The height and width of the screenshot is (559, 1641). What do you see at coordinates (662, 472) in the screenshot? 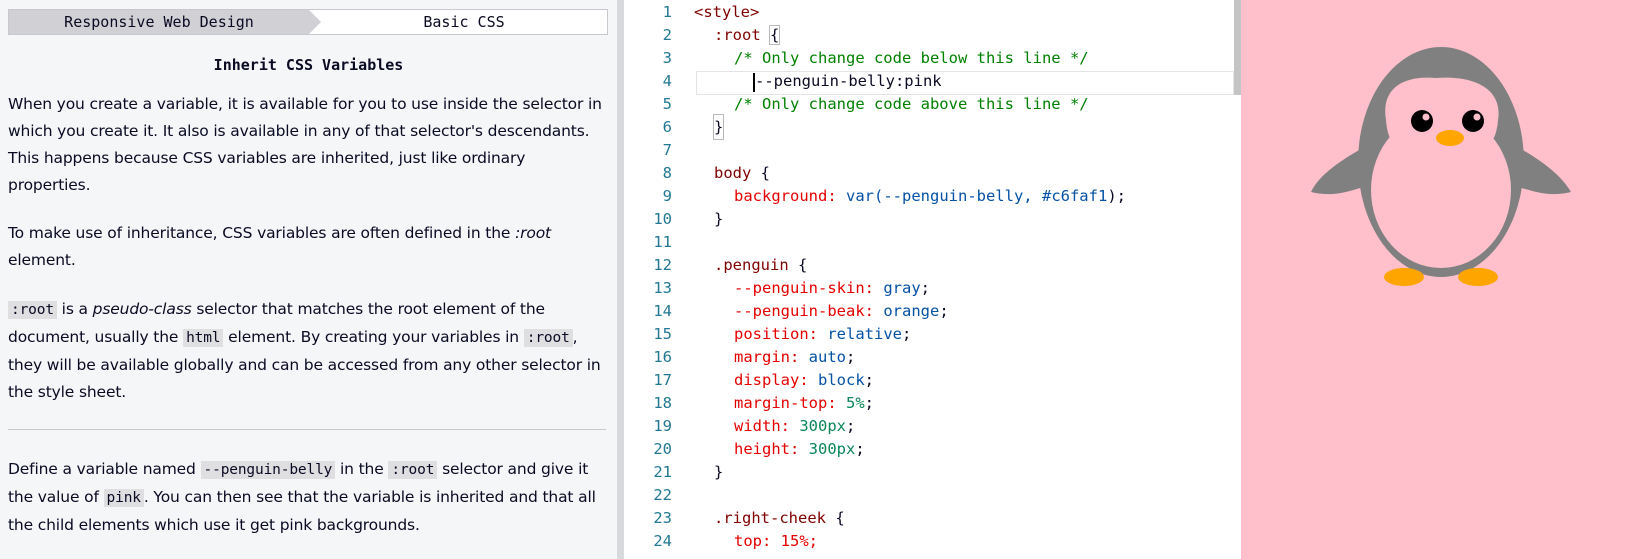
I see `line-number: 21` at bounding box center [662, 472].